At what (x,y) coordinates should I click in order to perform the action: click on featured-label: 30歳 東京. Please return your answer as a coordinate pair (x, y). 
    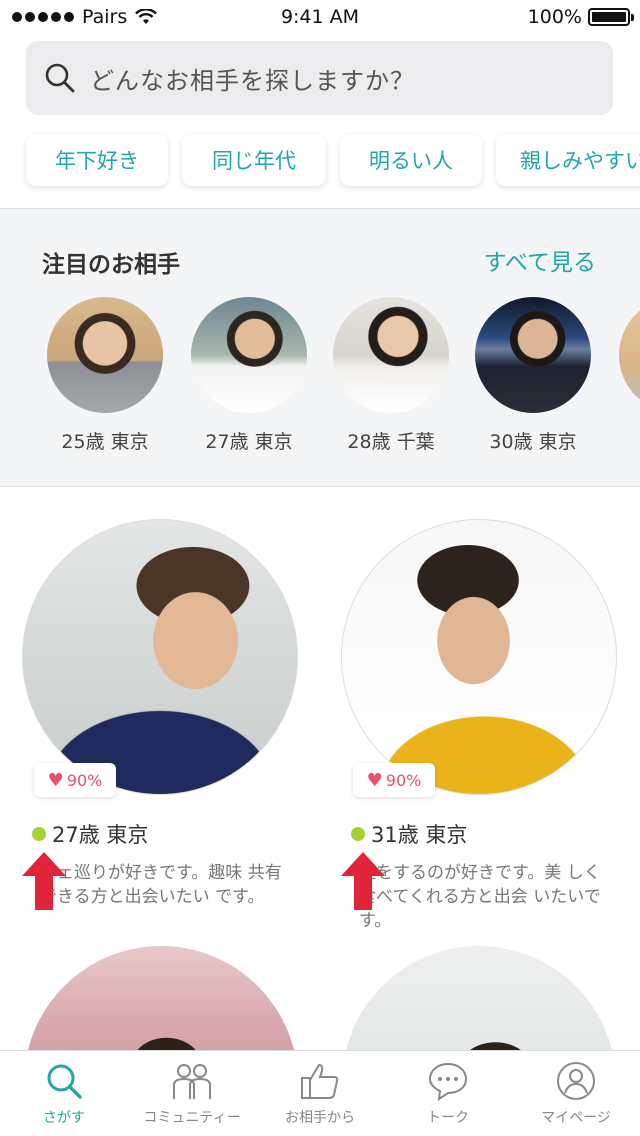
    Looking at the image, I should click on (533, 442).